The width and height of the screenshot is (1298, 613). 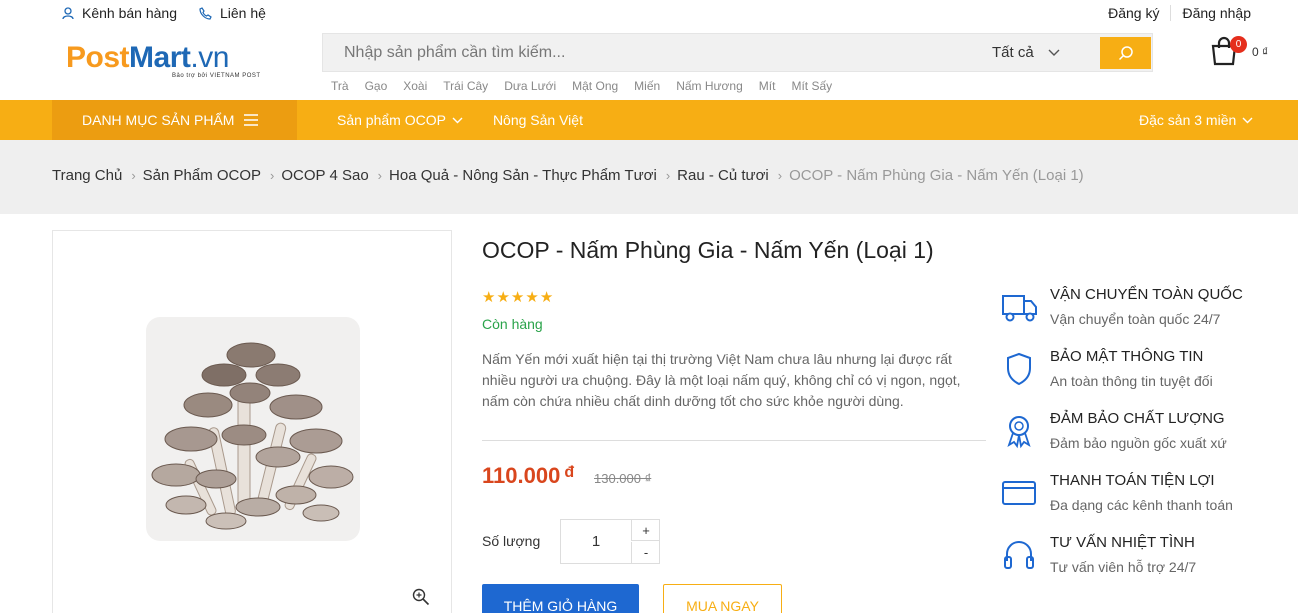 I want to click on feature-title: THANH TOÁN TIỆN LỢI, so click(x=1132, y=480).